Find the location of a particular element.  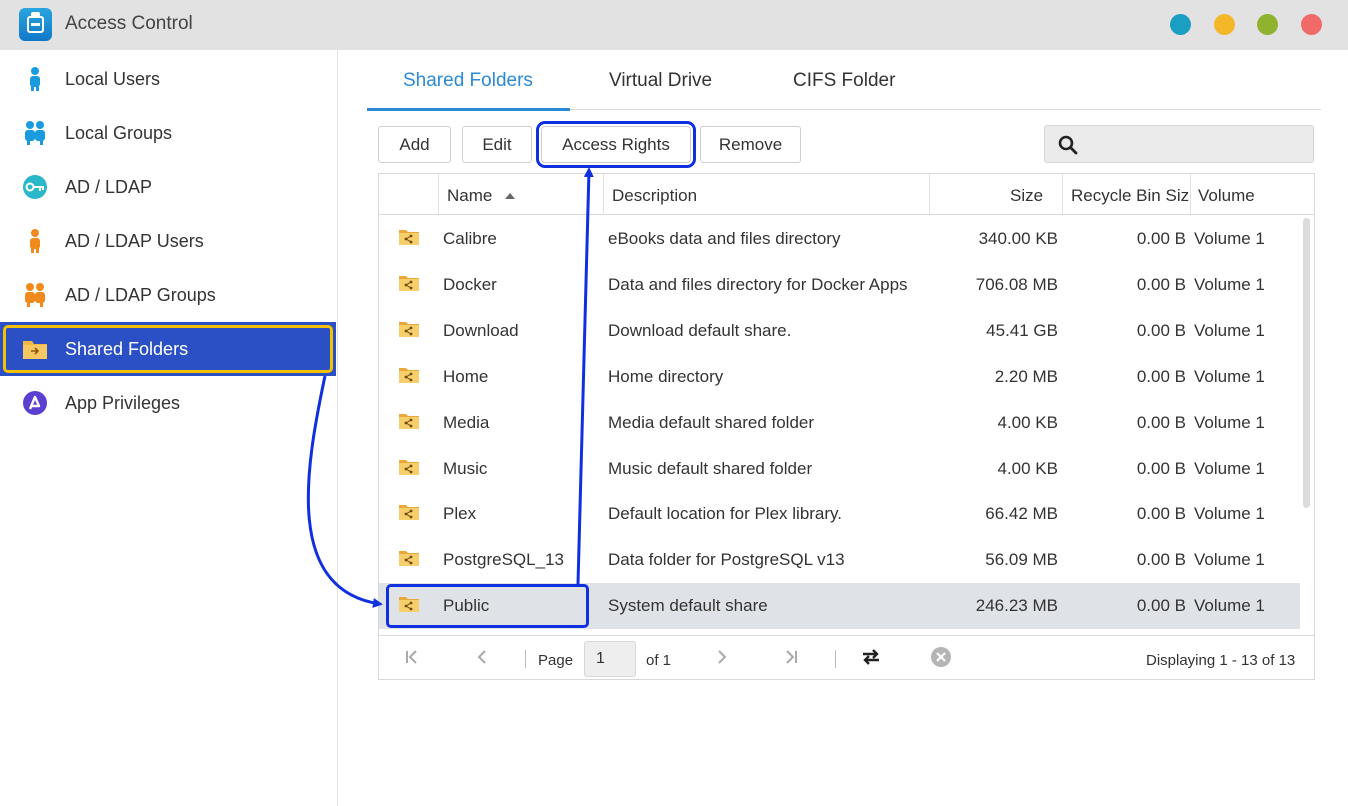

cell-description: Default location for Plex library. is located at coordinates (725, 514).